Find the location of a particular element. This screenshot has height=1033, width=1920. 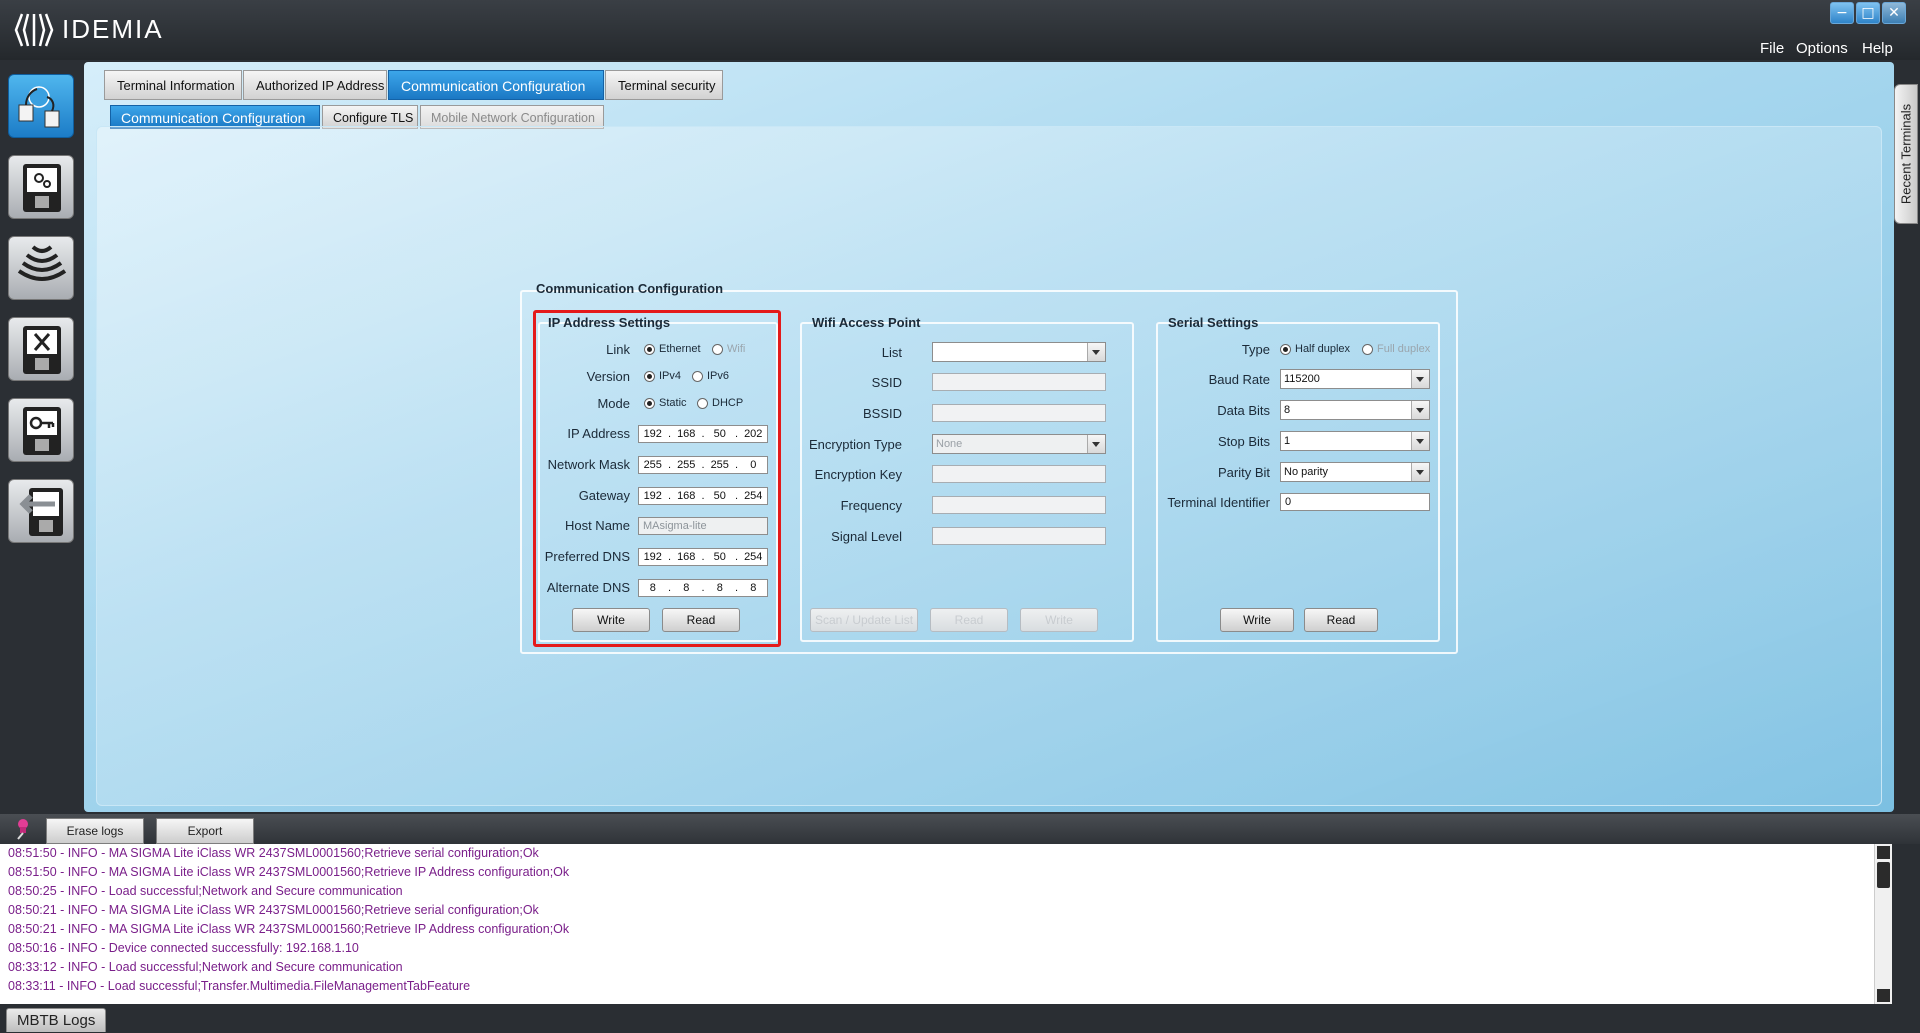

terminal-identifier-input: 0 is located at coordinates (1355, 502).